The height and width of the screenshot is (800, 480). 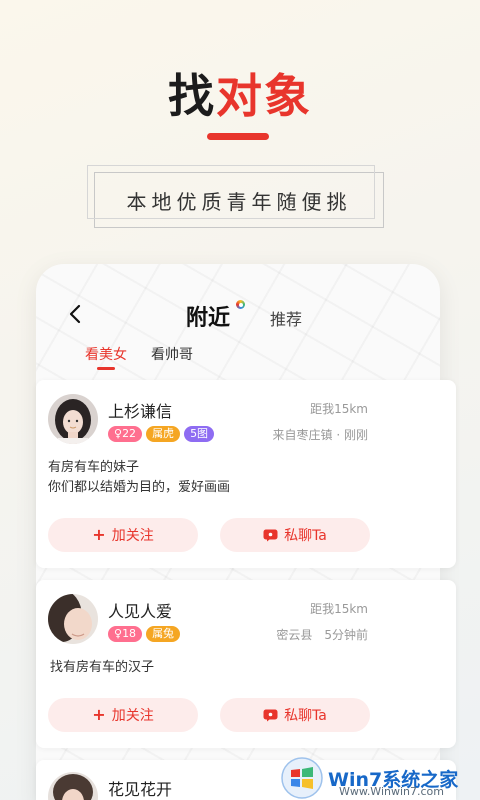 I want to click on windows-logo-icon, so click(x=302, y=778).